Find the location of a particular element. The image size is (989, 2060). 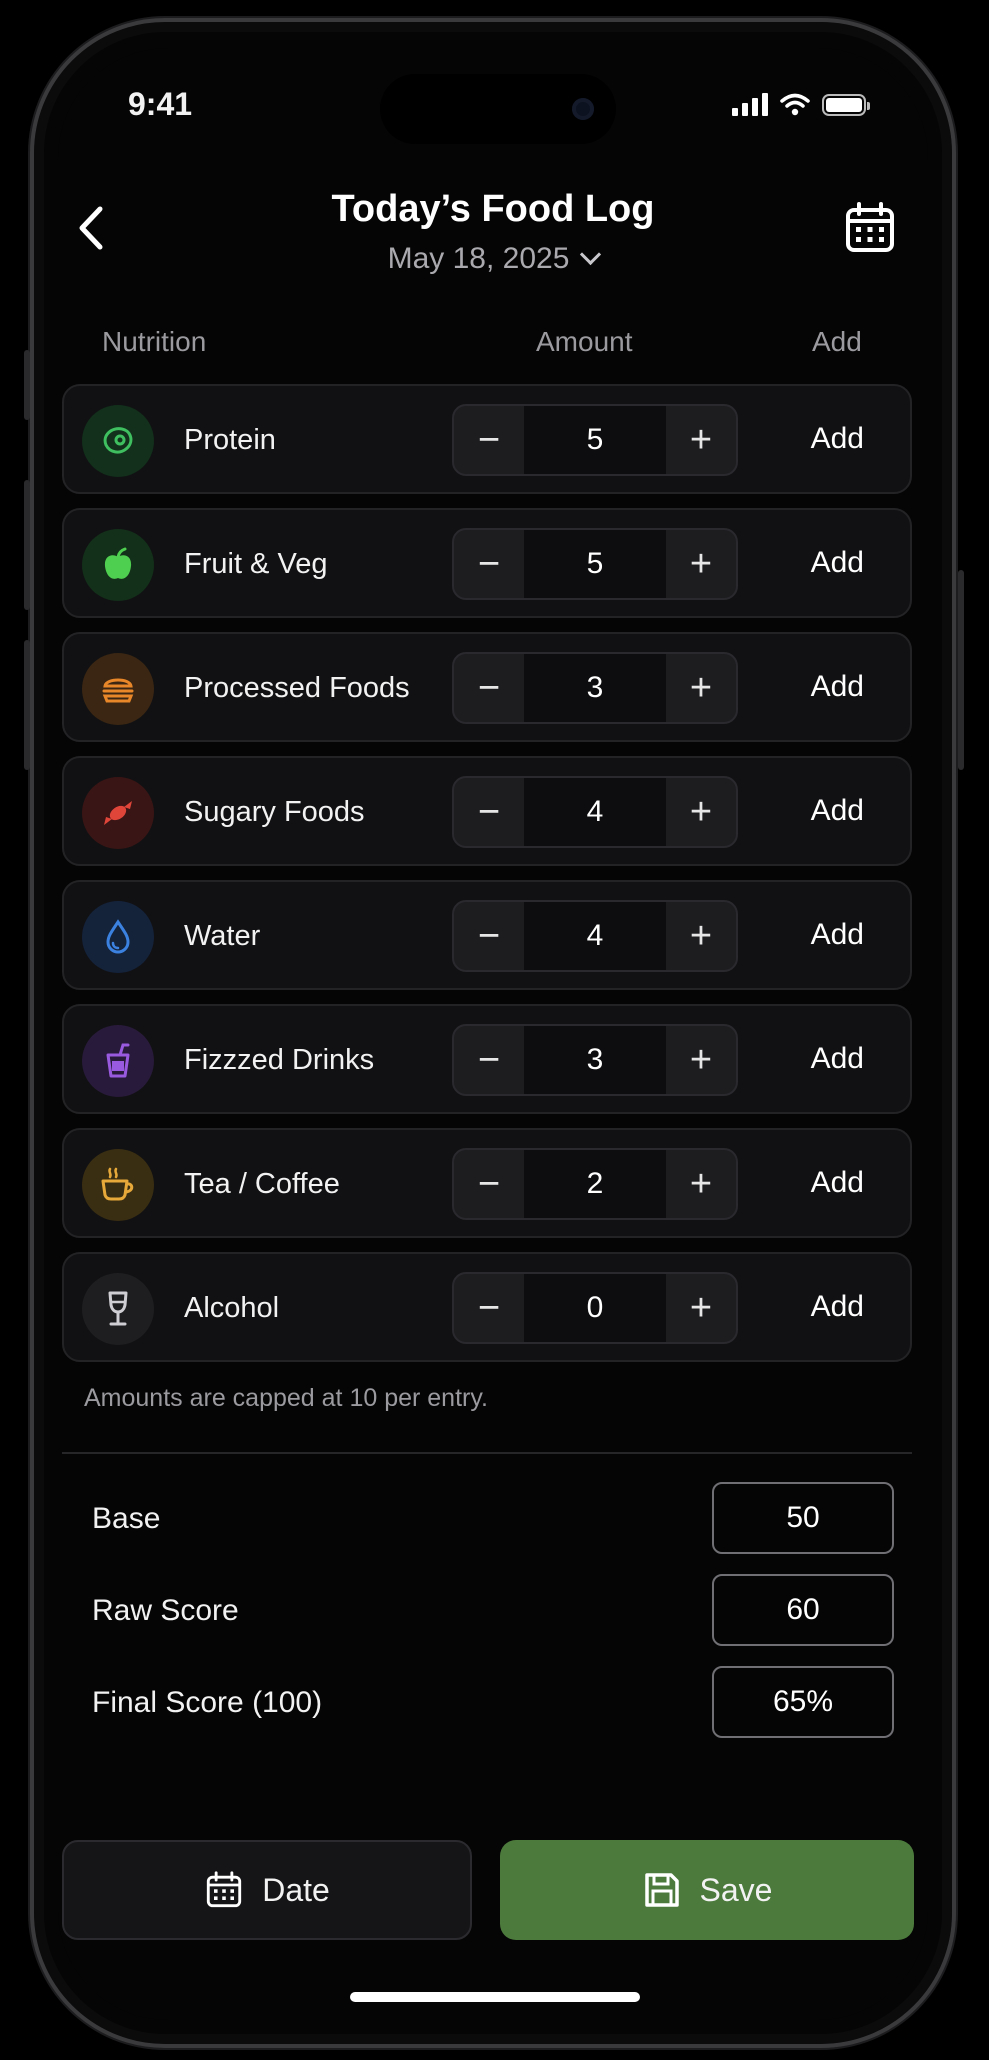

food-row-protein: Protein − 5 + Add is located at coordinates (487, 439).